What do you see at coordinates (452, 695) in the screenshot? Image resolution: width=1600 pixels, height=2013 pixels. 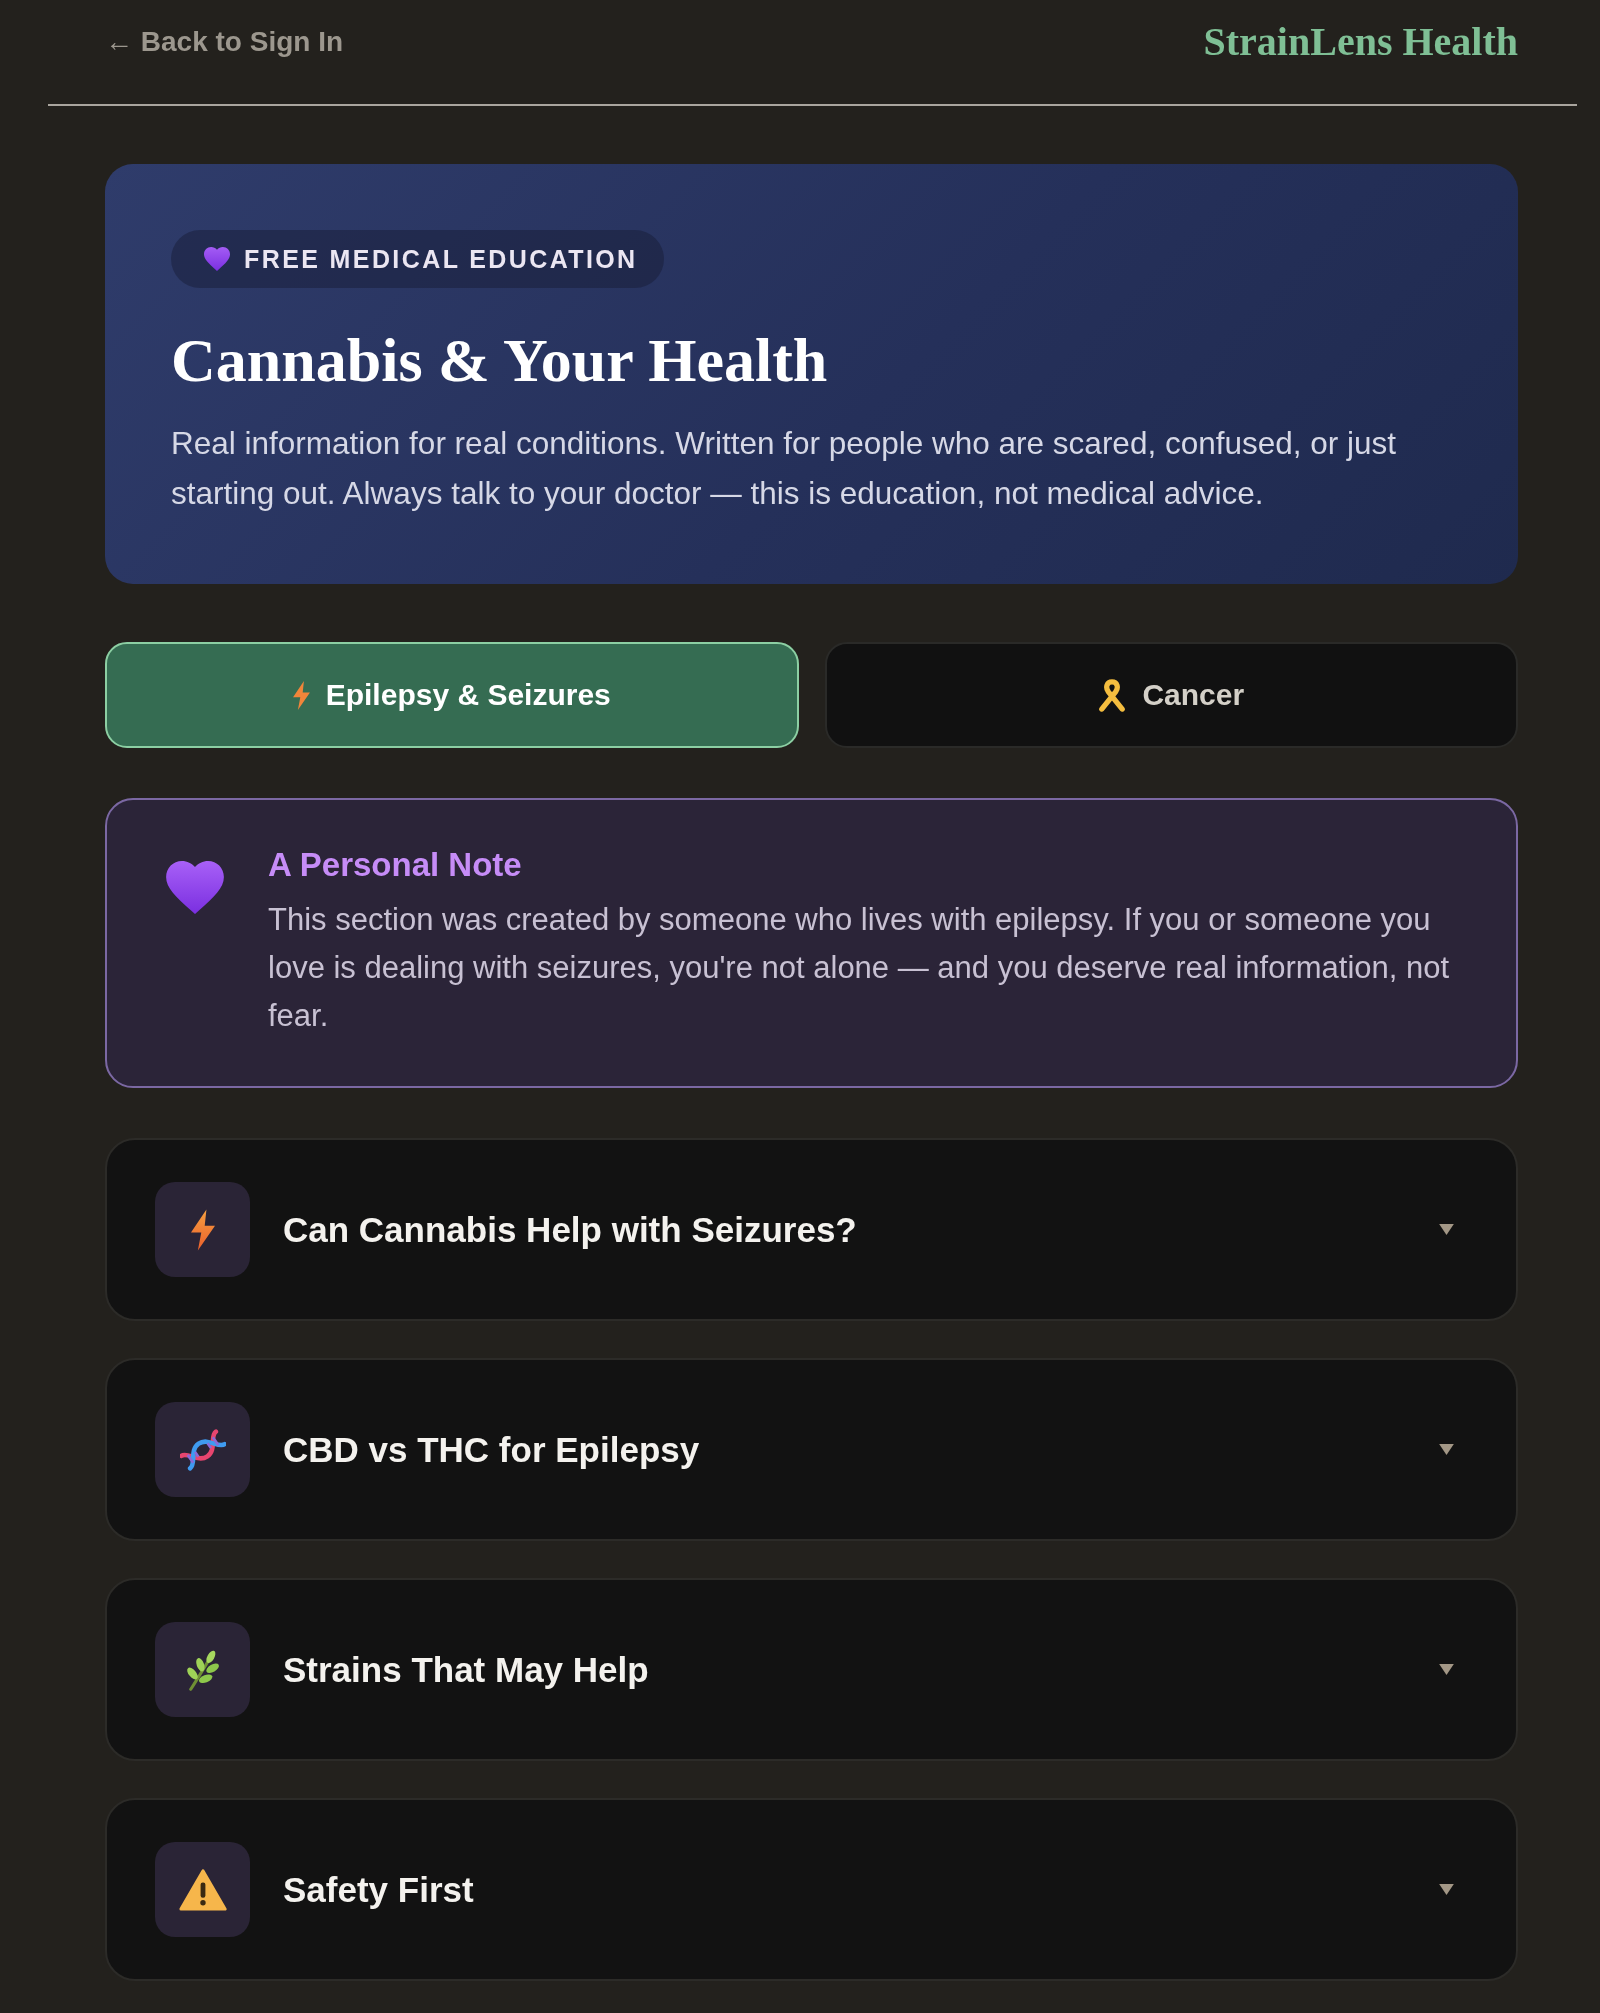 I see `tab: Epilepsy & Seizures` at bounding box center [452, 695].